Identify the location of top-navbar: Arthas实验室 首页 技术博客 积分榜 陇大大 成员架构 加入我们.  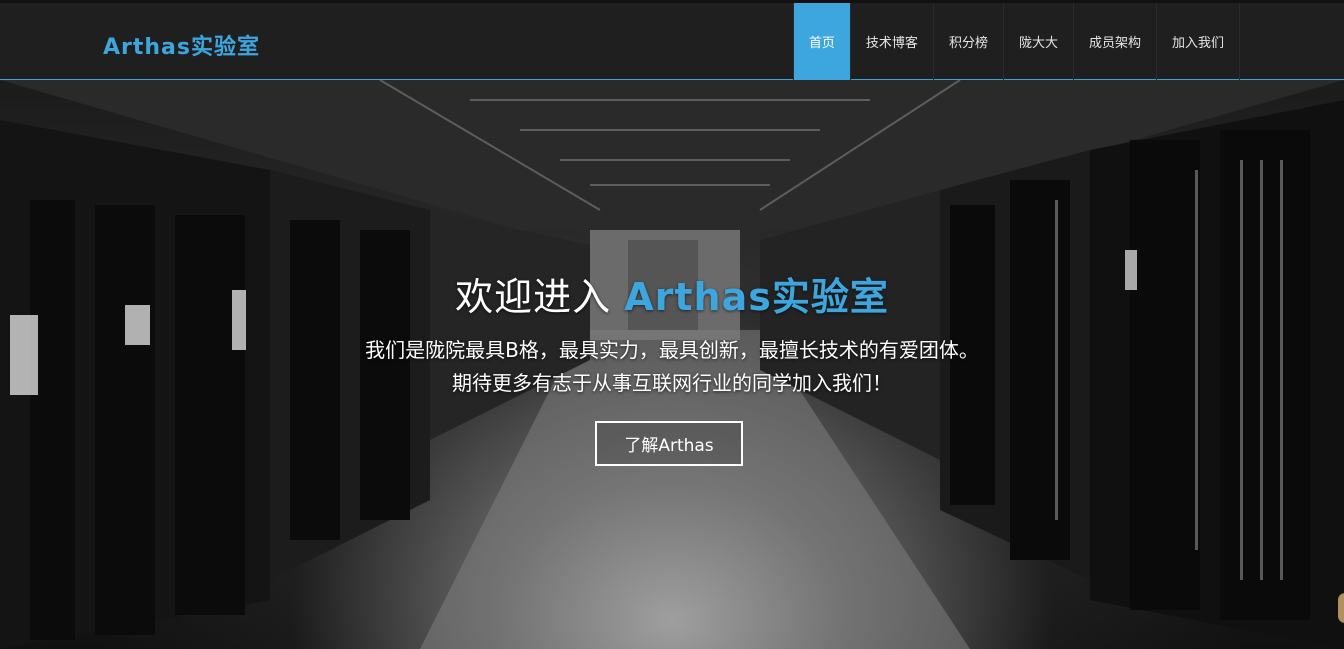
(672, 40).